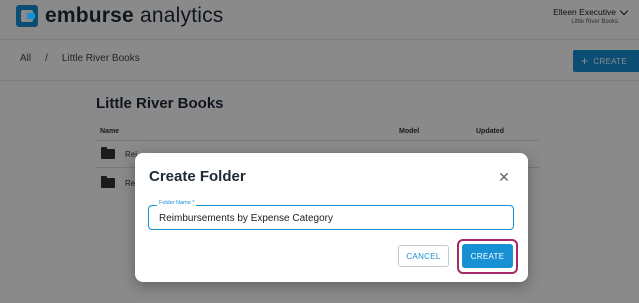 Image resolution: width=639 pixels, height=303 pixels. I want to click on dialog-title: Create Folder, so click(197, 176).